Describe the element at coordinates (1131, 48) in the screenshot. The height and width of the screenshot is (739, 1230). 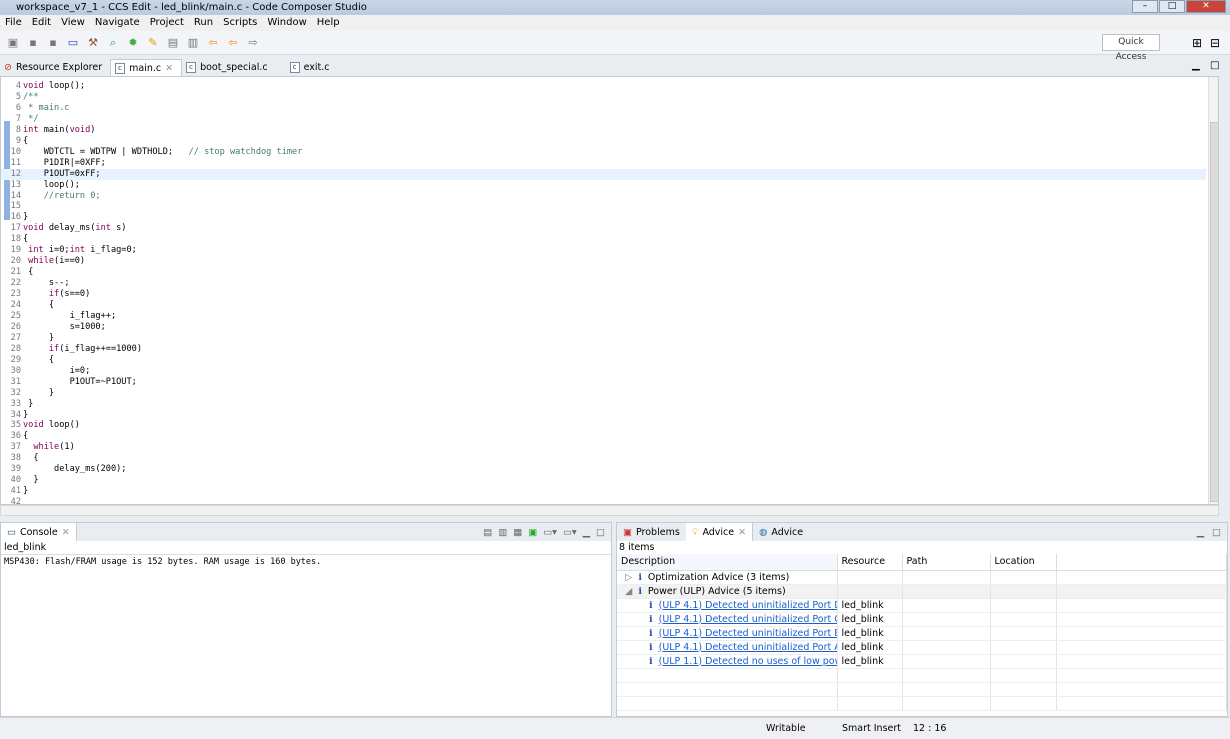
I see `quick-access-input: Quick Access` at that location.